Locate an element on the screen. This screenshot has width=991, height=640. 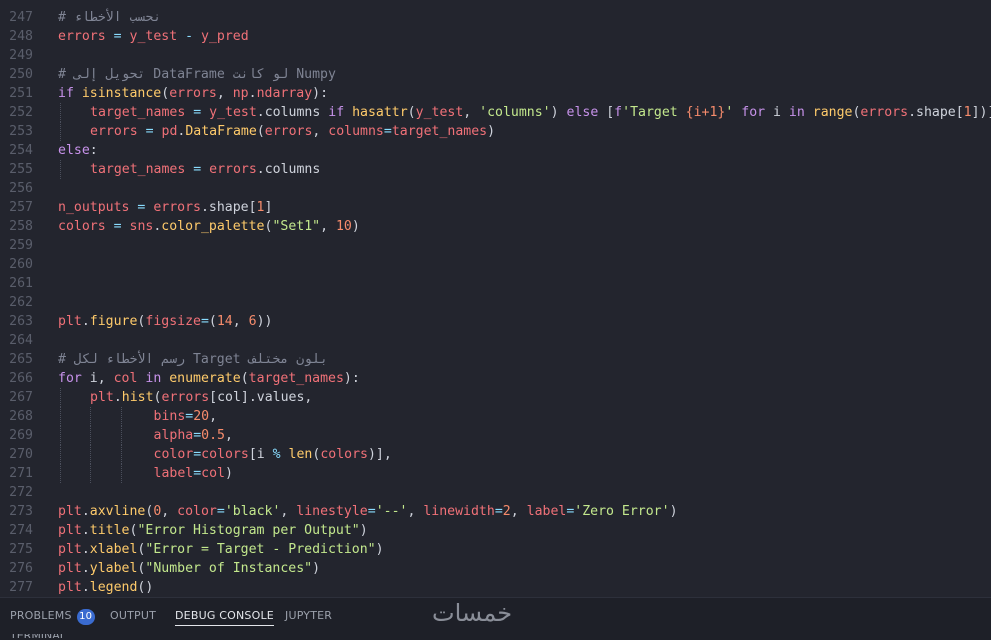
code-token: 0.5 is located at coordinates (213, 435).